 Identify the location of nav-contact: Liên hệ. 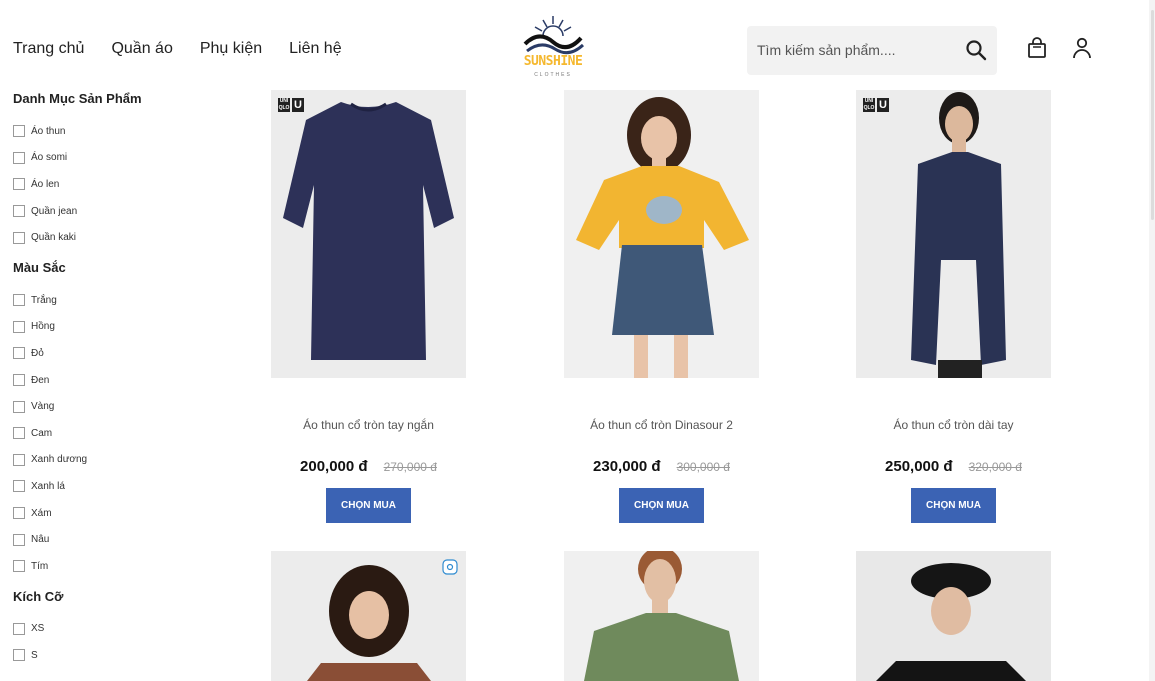
(315, 49).